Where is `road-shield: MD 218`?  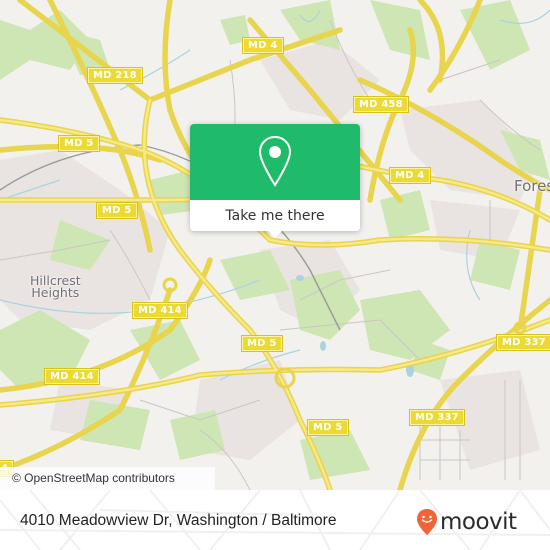 road-shield: MD 218 is located at coordinates (115, 75).